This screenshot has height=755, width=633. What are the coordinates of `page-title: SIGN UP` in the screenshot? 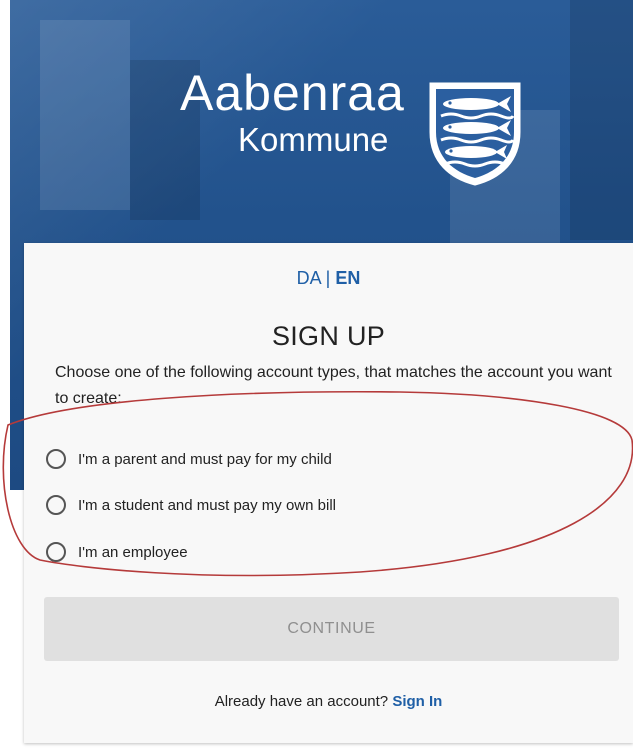 It's located at (328, 336).